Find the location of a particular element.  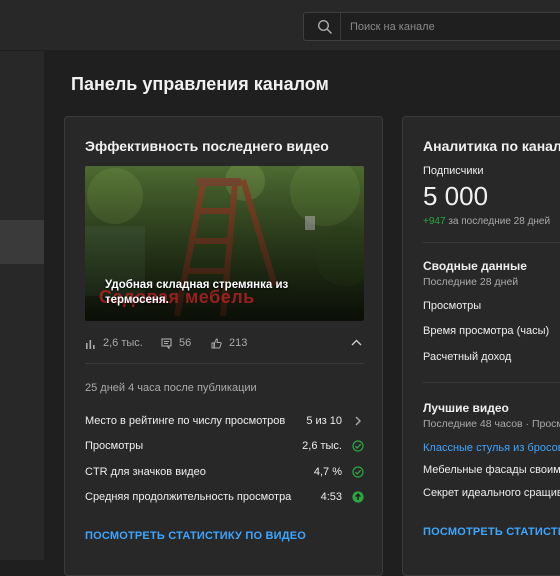

subscribers-delta: +947 за последние 28 дней is located at coordinates (486, 221).